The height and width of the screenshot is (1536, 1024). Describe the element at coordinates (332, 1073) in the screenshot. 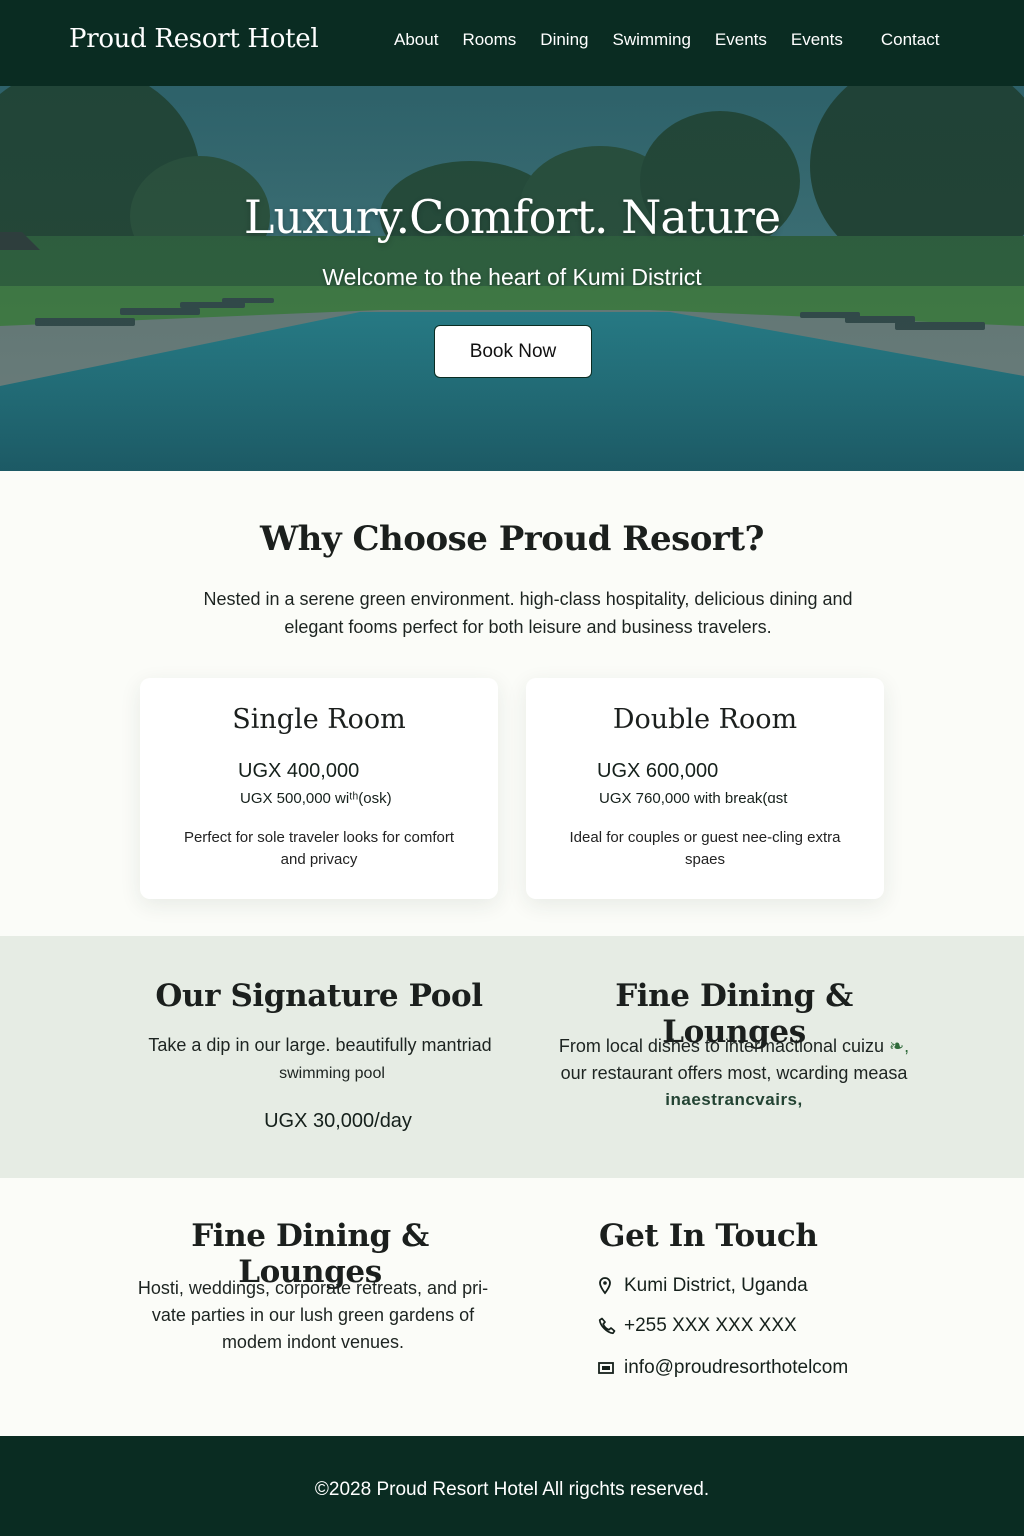

I see `pool-text-line2: swimming pool` at that location.